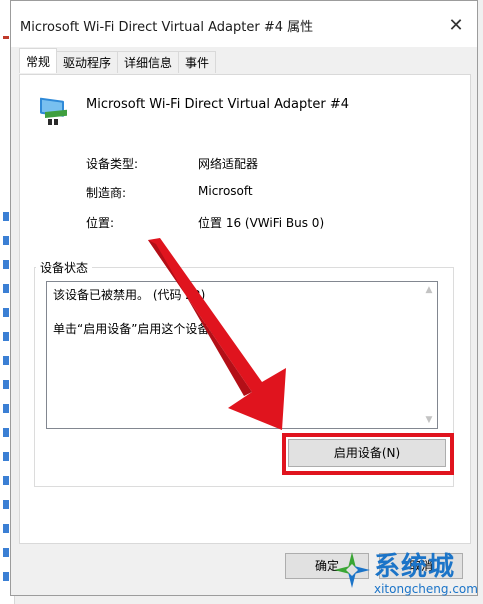 This screenshot has height=604, width=483. What do you see at coordinates (100, 223) in the screenshot?
I see `location-label: 位置:` at bounding box center [100, 223].